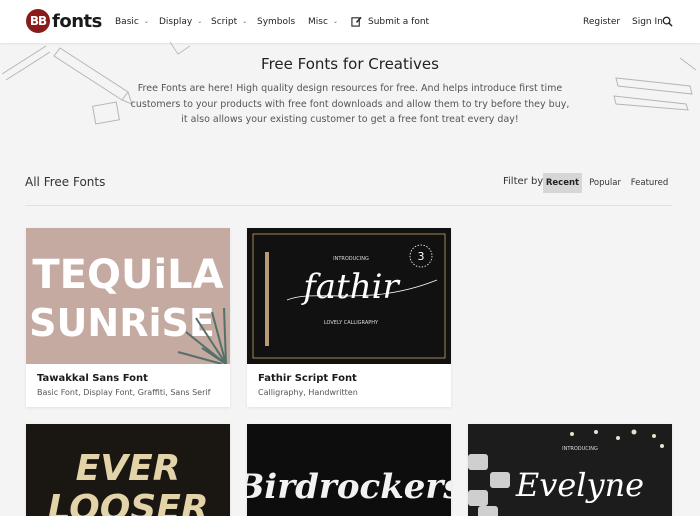 This screenshot has height=516, width=700. What do you see at coordinates (318, 21) in the screenshot?
I see `nav-misc-label: Misc` at bounding box center [318, 21].